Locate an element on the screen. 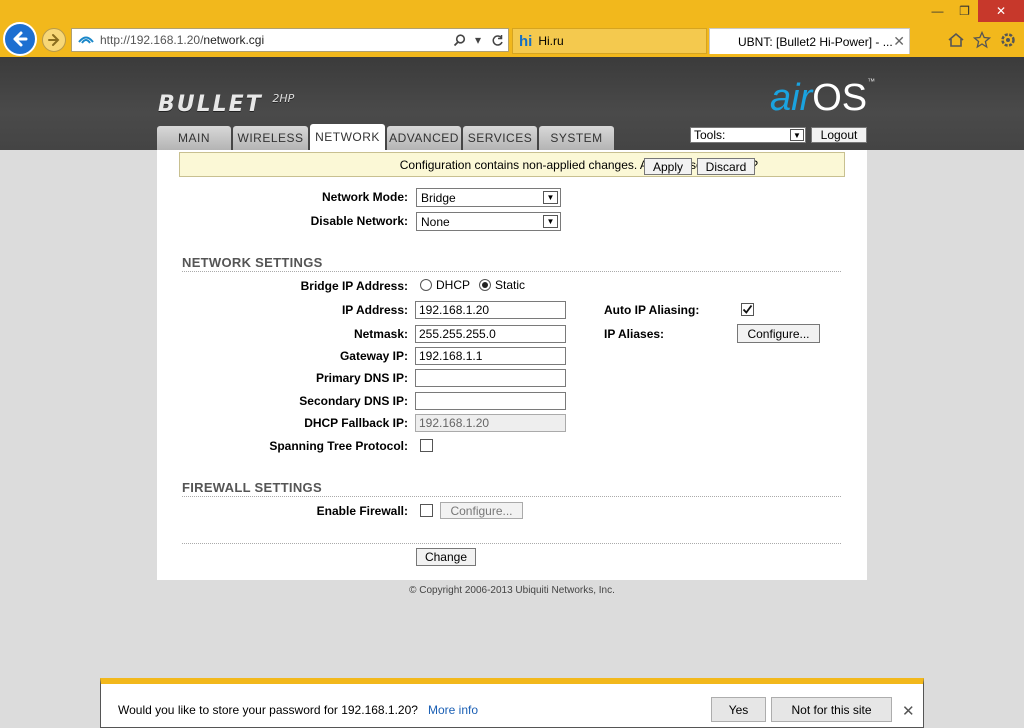 This screenshot has width=1024, height=728. site-favicon-icon is located at coordinates (86, 40).